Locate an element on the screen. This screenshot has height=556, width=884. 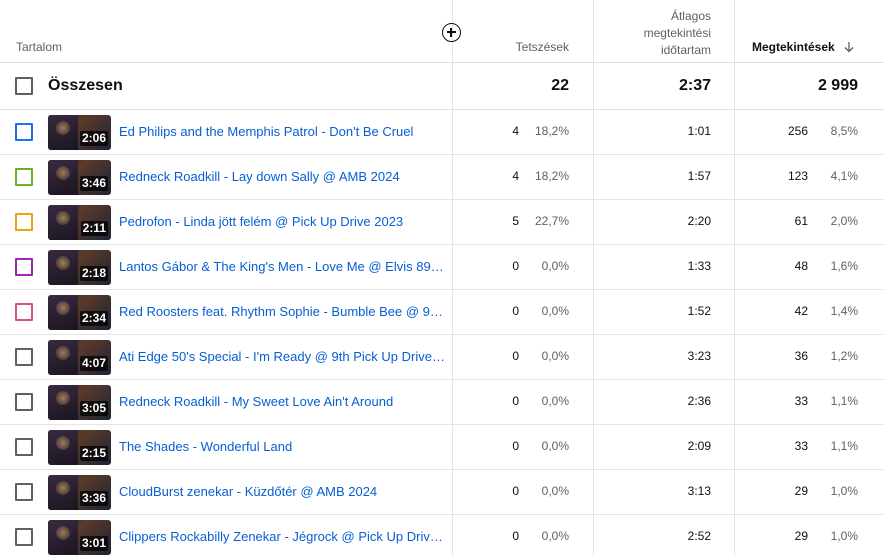
select-all-checkbox is located at coordinates (24, 86).